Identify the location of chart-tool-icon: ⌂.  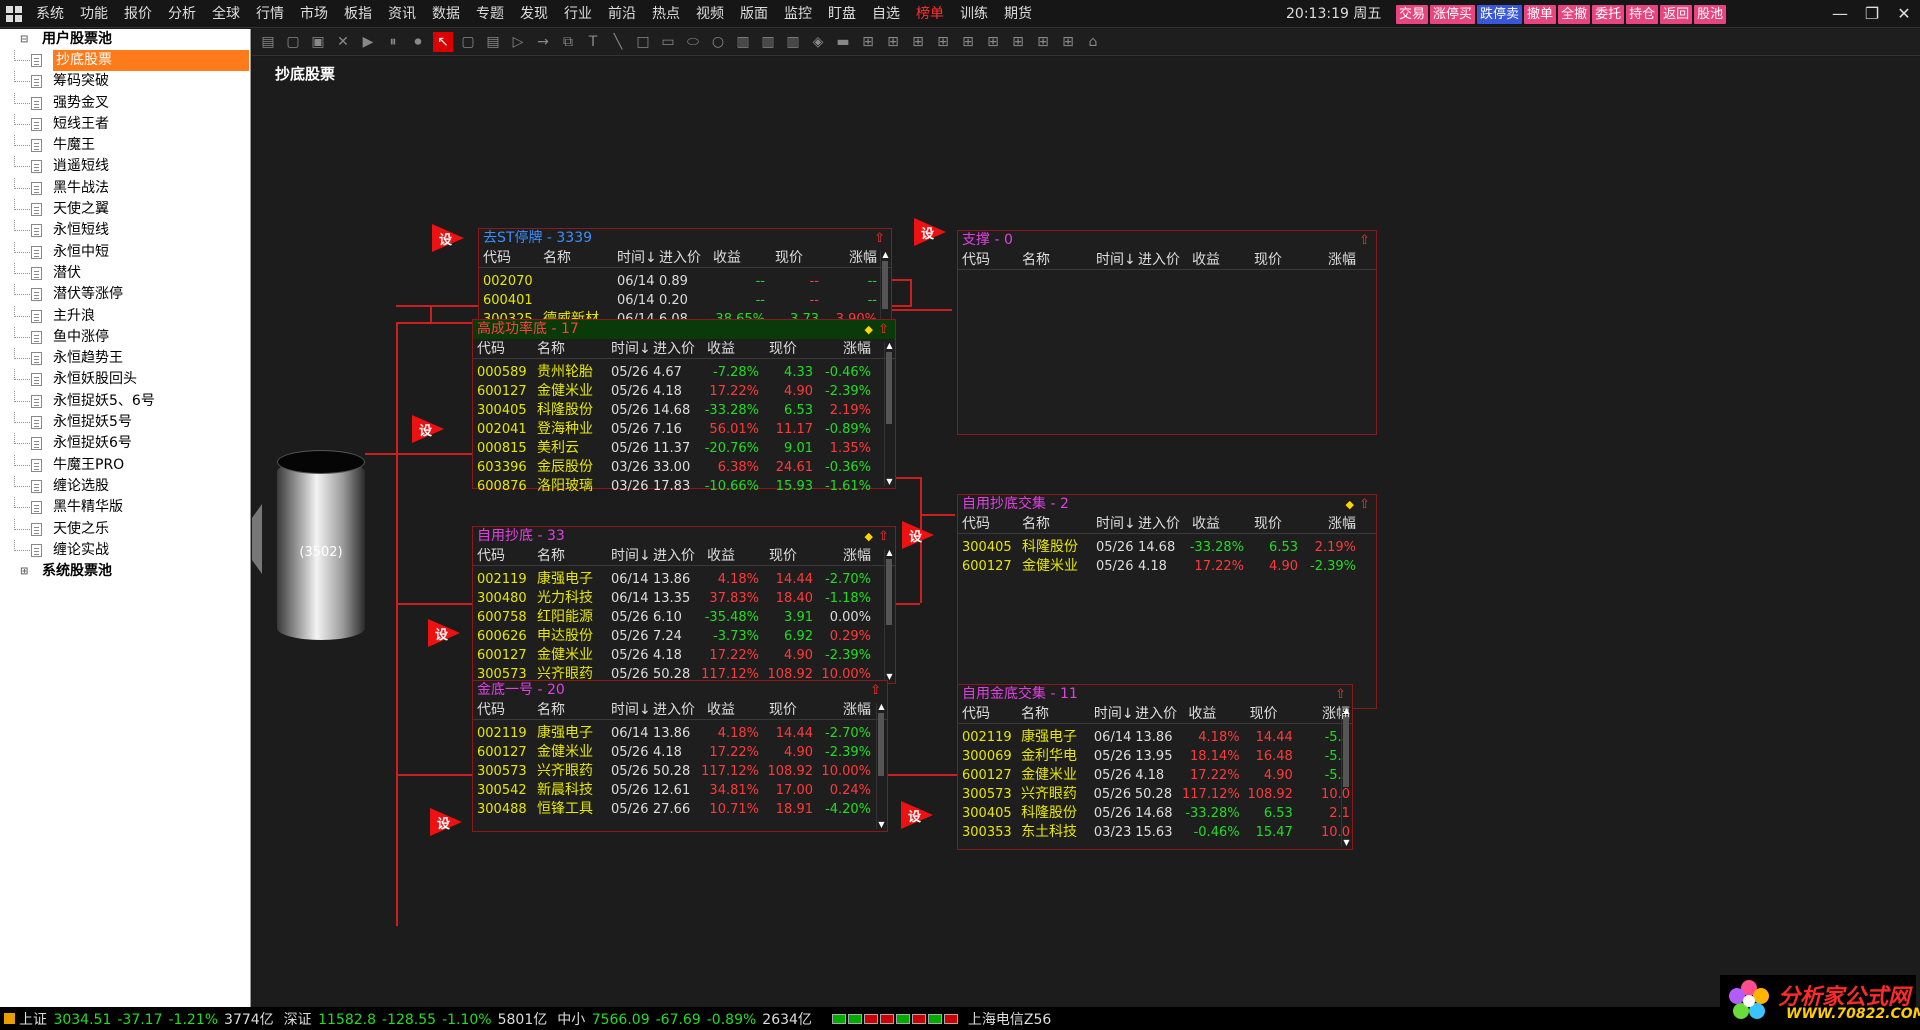
(1093, 42).